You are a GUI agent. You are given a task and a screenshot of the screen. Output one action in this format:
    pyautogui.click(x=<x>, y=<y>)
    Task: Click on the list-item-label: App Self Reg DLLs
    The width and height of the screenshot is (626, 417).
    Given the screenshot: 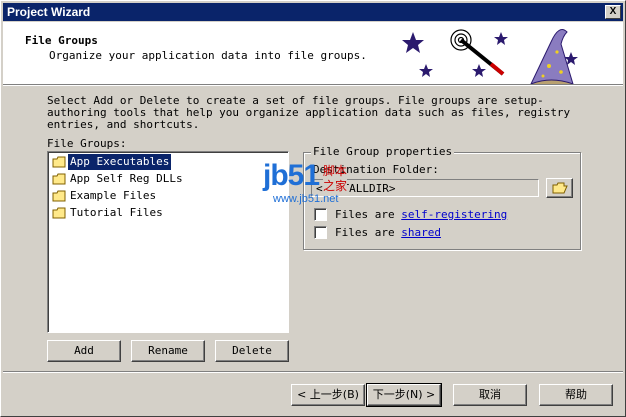 What is the action you would take?
    pyautogui.click(x=126, y=178)
    